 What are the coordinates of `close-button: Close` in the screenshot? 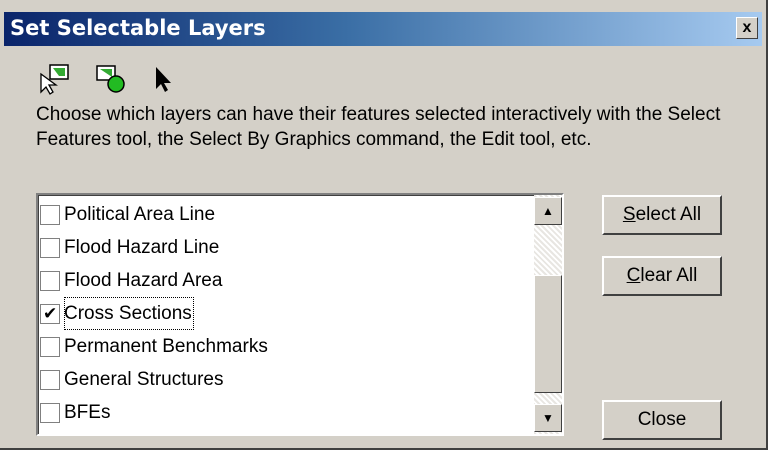 It's located at (662, 420).